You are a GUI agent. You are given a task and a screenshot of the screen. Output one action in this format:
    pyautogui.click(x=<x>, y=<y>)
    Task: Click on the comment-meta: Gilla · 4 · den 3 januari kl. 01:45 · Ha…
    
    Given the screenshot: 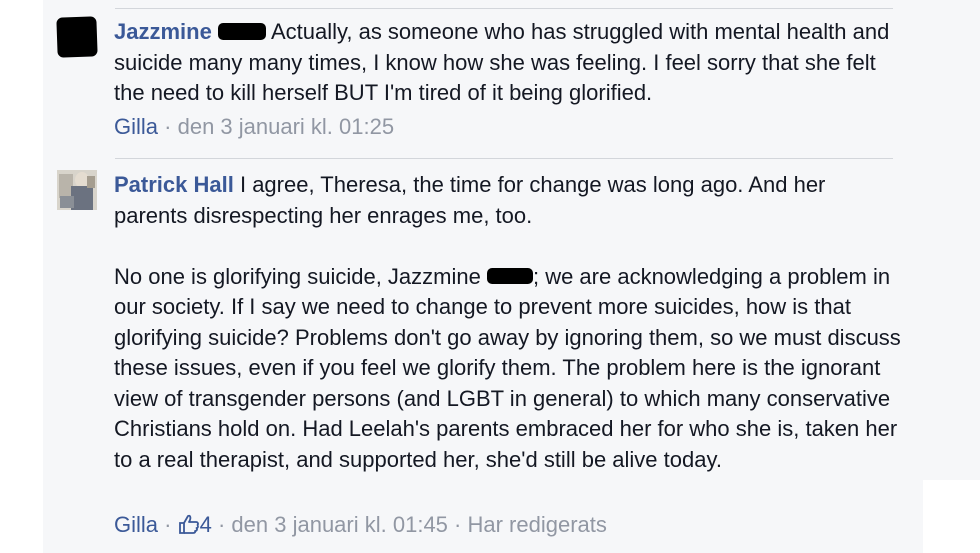 What is the action you would take?
    pyautogui.click(x=360, y=526)
    